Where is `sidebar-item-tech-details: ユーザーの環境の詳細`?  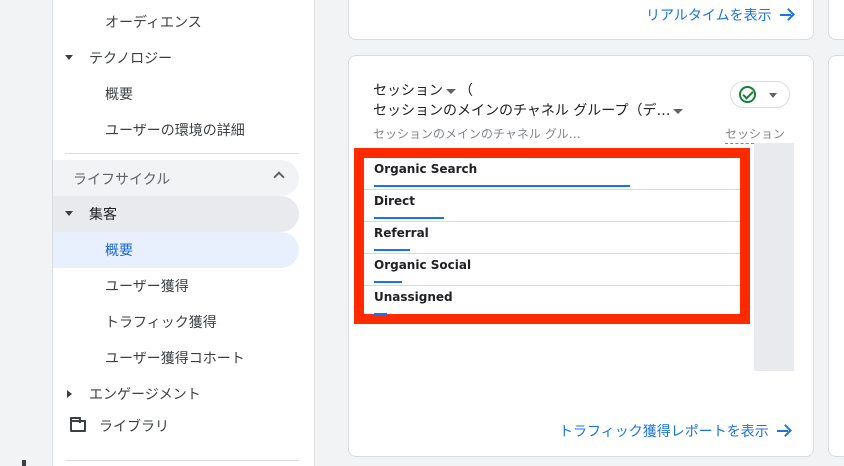 sidebar-item-tech-details: ユーザーの環境の詳細 is located at coordinates (176, 130).